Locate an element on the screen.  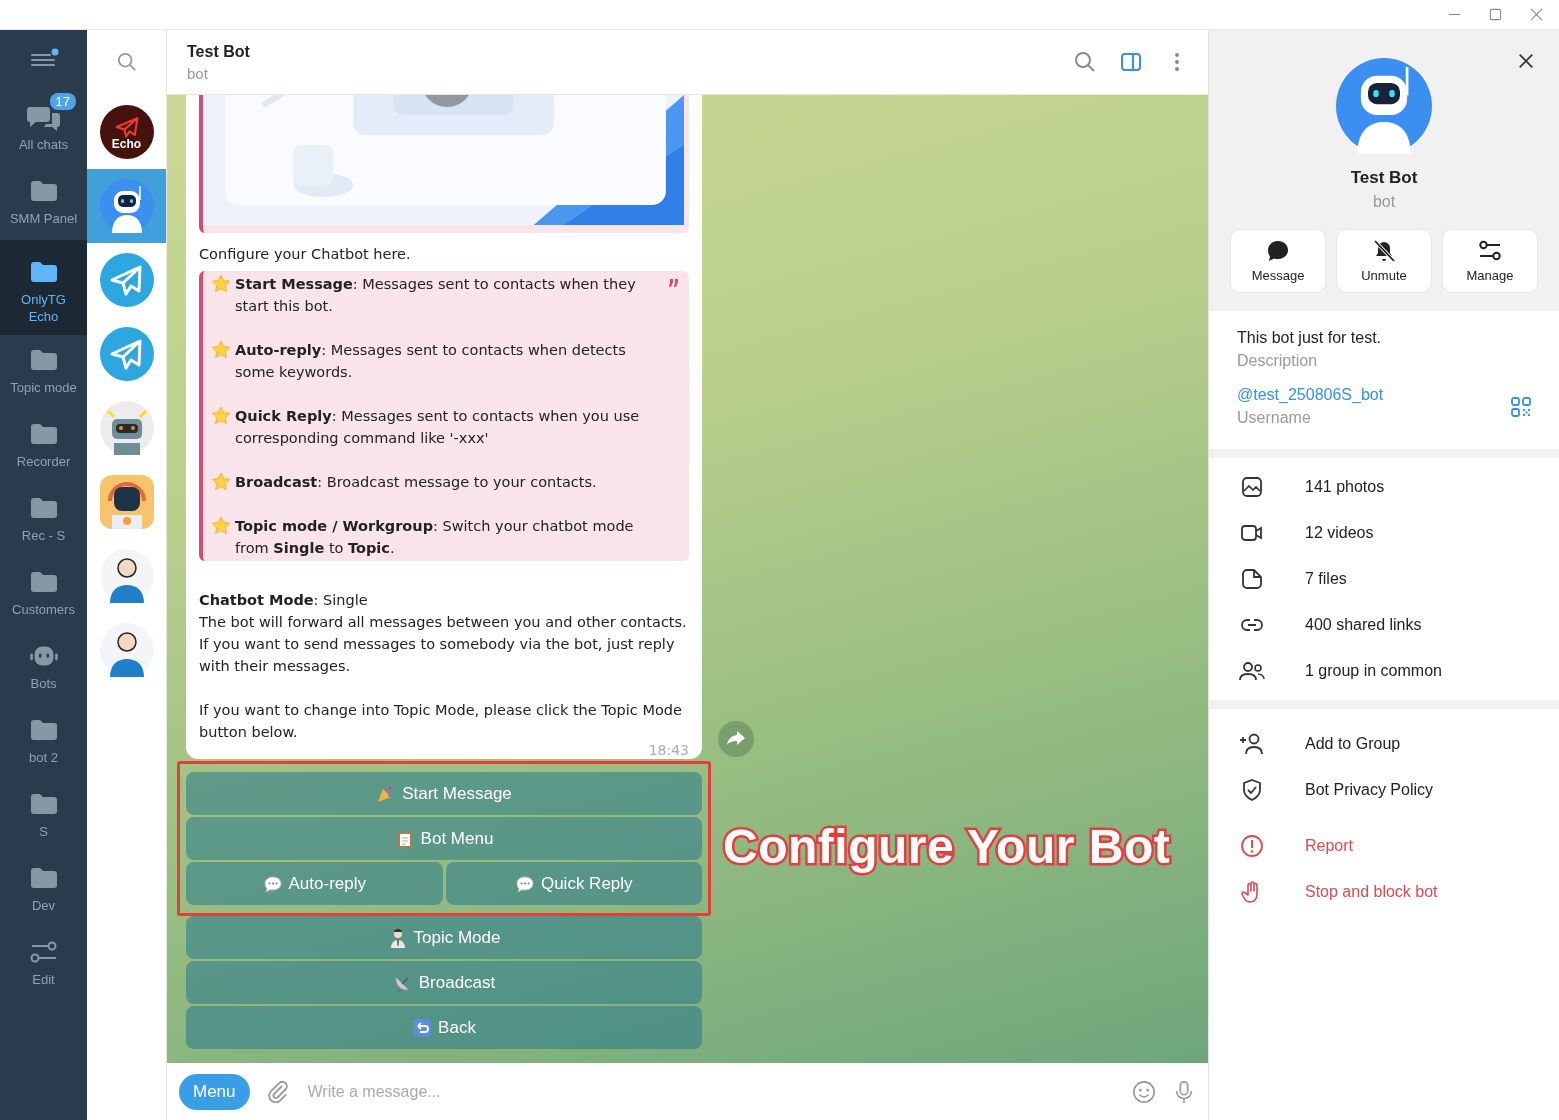
sidebar-toggle-icon is located at coordinates (1131, 62).